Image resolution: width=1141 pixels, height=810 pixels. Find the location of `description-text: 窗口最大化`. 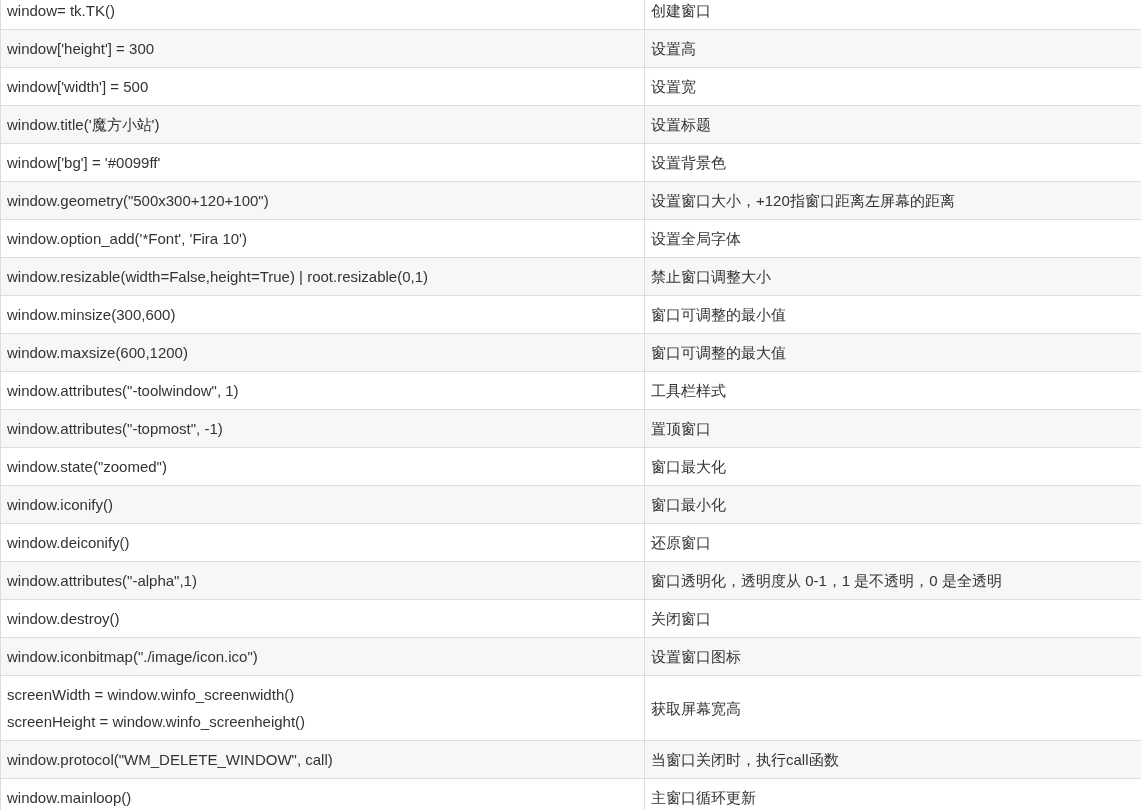

description-text: 窗口最大化 is located at coordinates (688, 467).